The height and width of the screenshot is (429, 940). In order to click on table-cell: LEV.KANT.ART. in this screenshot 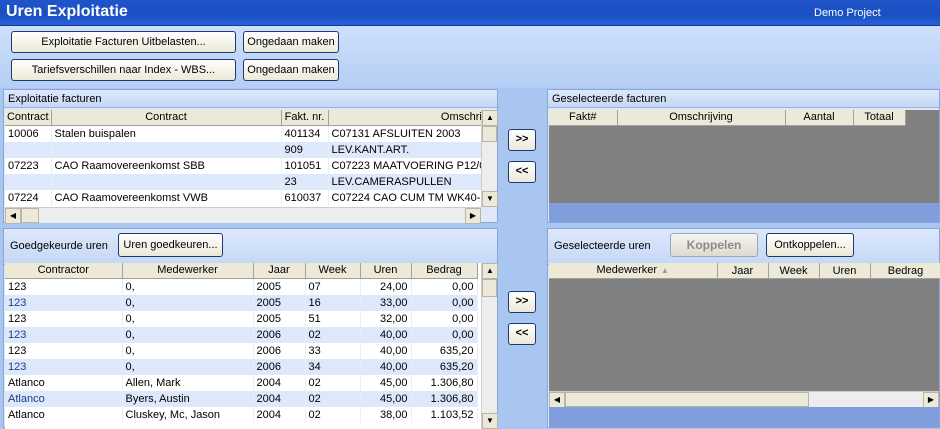, I will do `click(404, 149)`.